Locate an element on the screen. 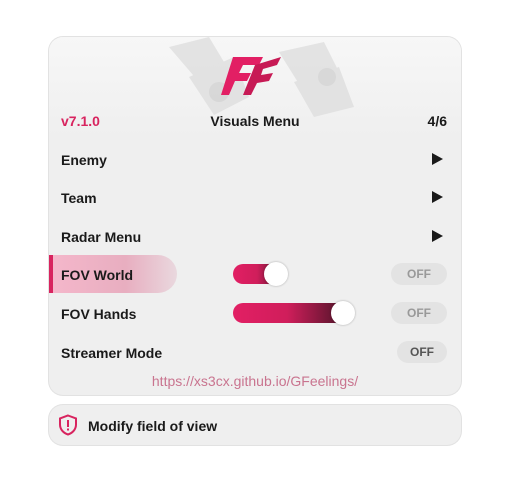 The width and height of the screenshot is (515, 485). shield-alert-icon is located at coordinates (68, 425).